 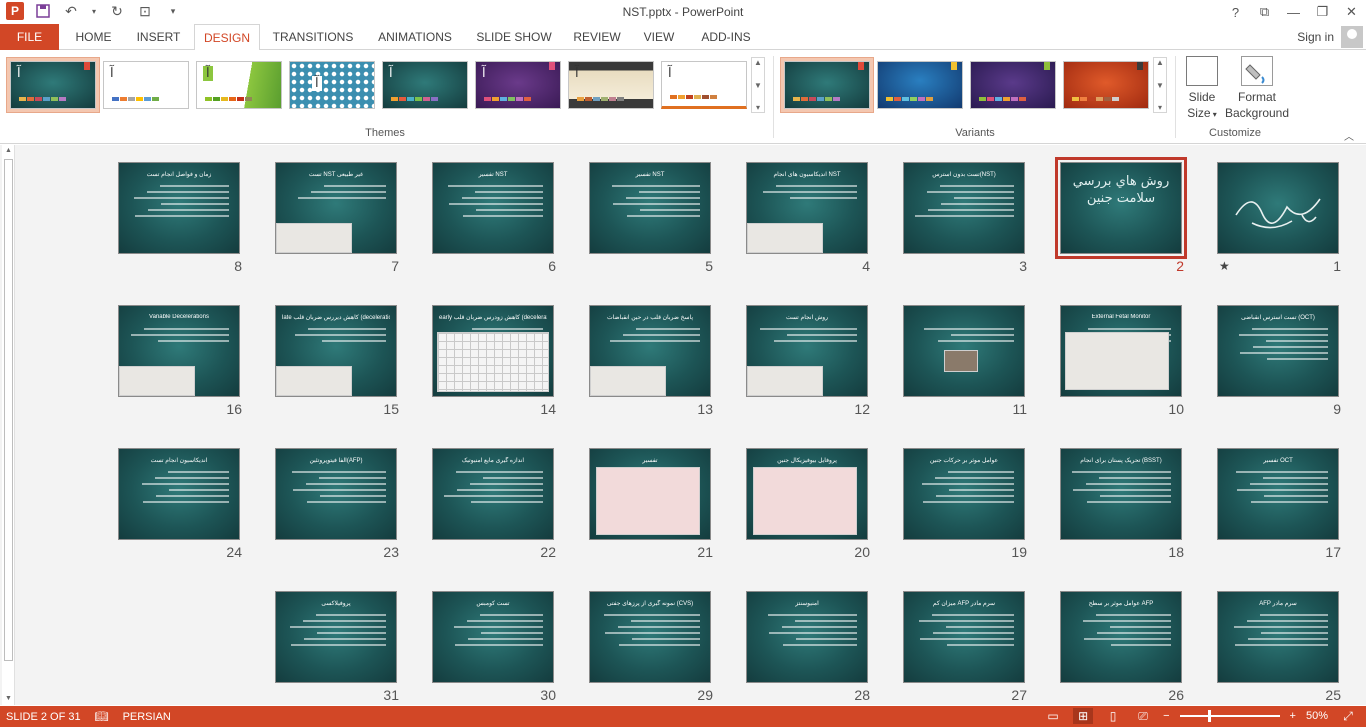 What do you see at coordinates (1351, 12) in the screenshot?
I see `close-icon: ✕` at bounding box center [1351, 12].